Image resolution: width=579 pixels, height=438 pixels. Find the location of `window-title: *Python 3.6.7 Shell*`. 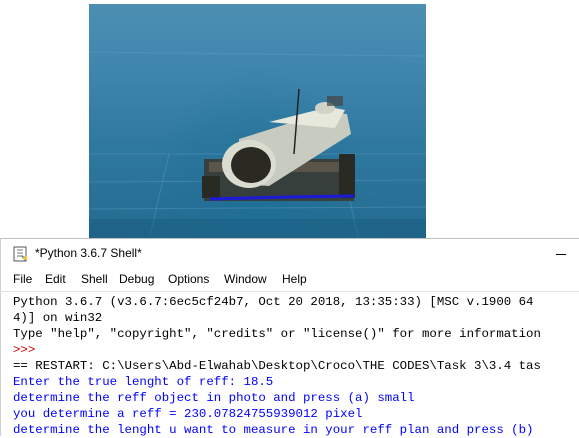

window-title: *Python 3.6.7 Shell* is located at coordinates (88, 253).